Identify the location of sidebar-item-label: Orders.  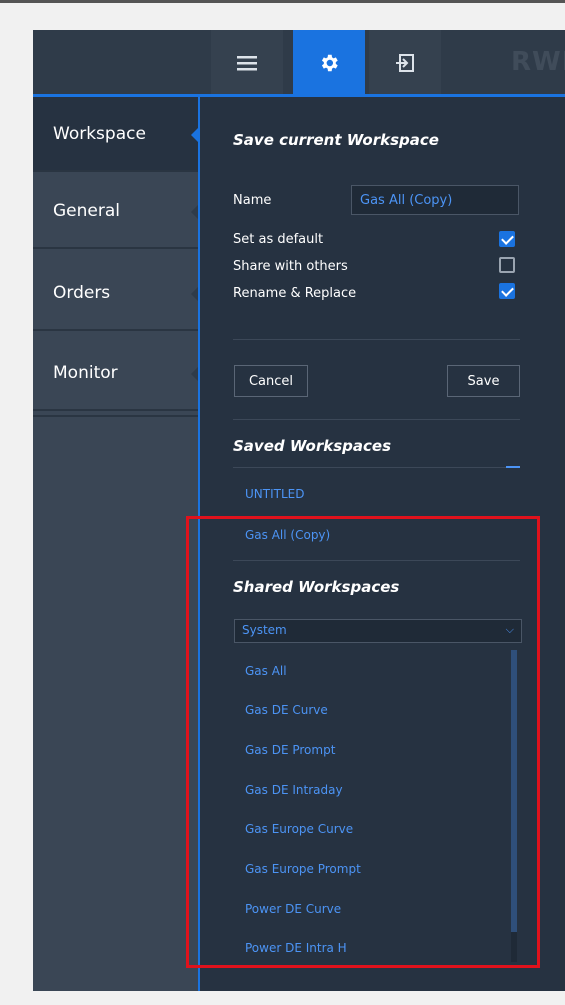
(82, 292).